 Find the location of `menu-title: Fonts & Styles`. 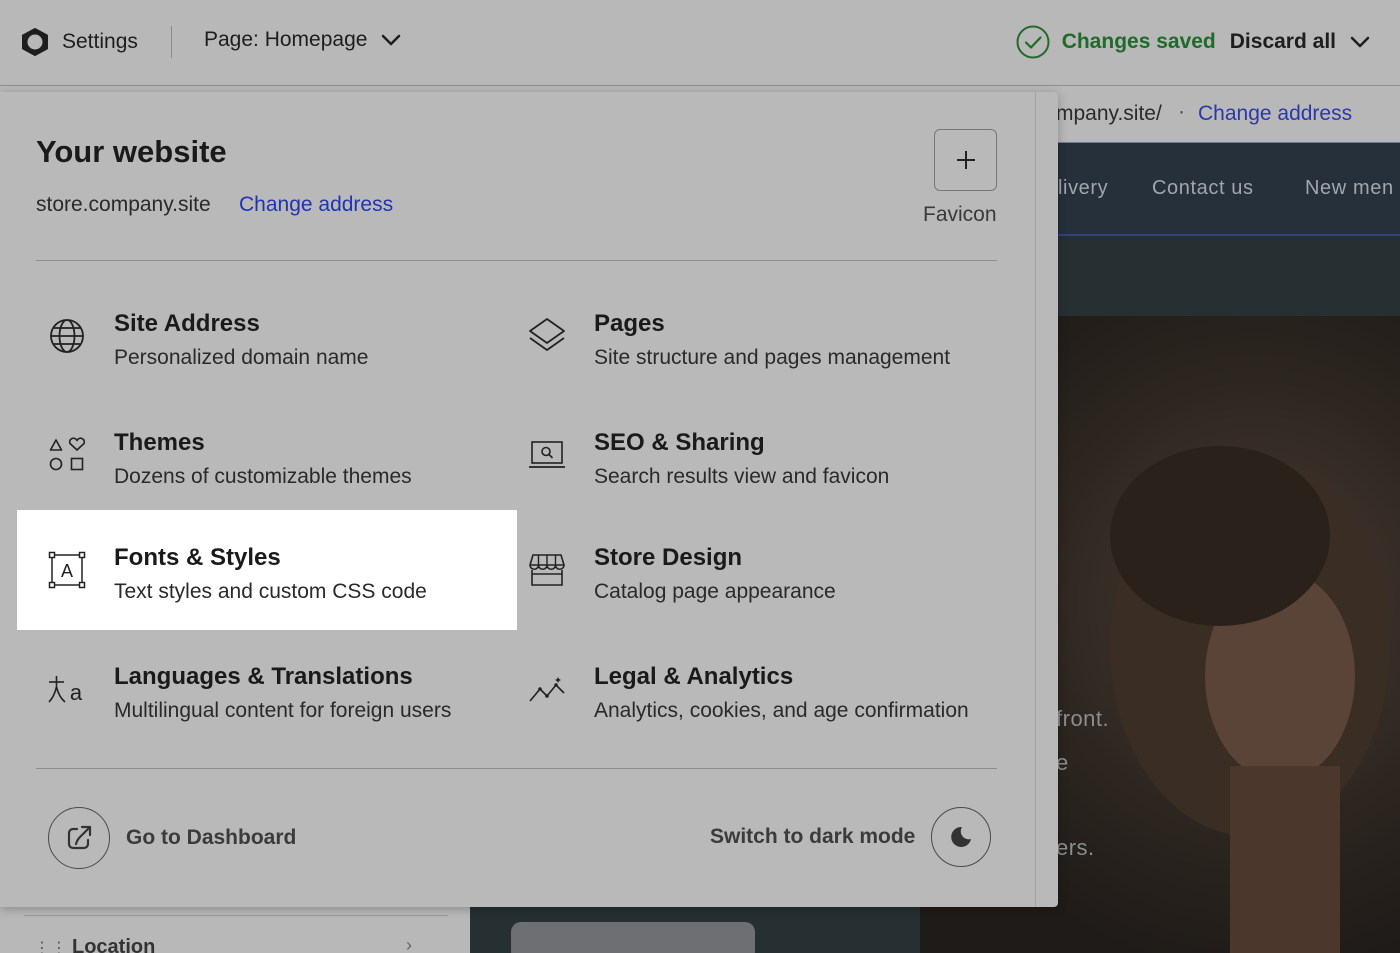

menu-title: Fonts & Styles is located at coordinates (197, 557).